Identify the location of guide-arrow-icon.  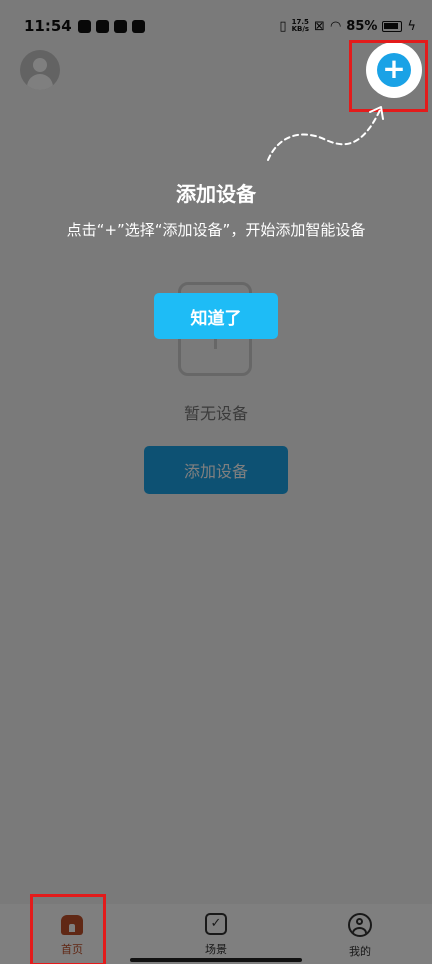
(325, 133).